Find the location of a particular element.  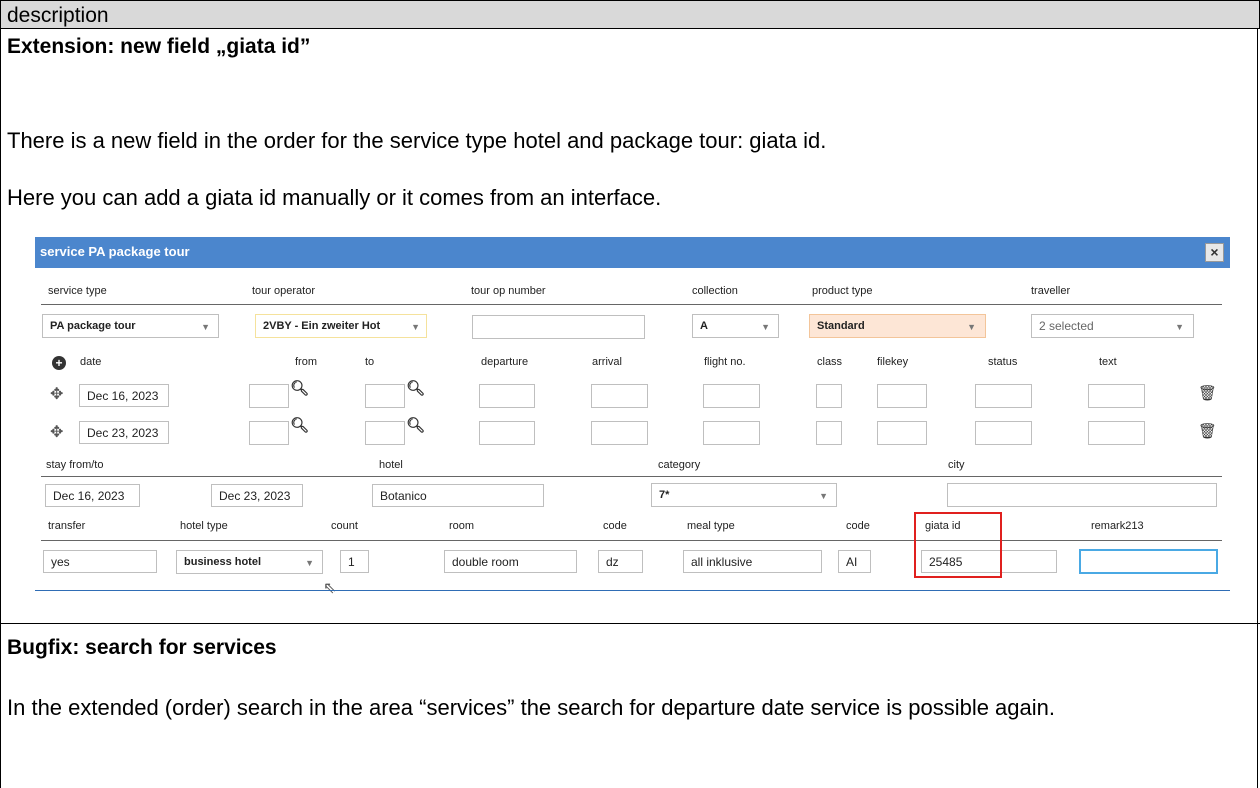

hotel-type-label: hotel type is located at coordinates (204, 526).